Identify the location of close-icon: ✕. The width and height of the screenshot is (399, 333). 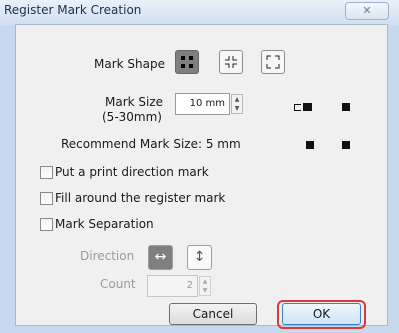
(367, 10).